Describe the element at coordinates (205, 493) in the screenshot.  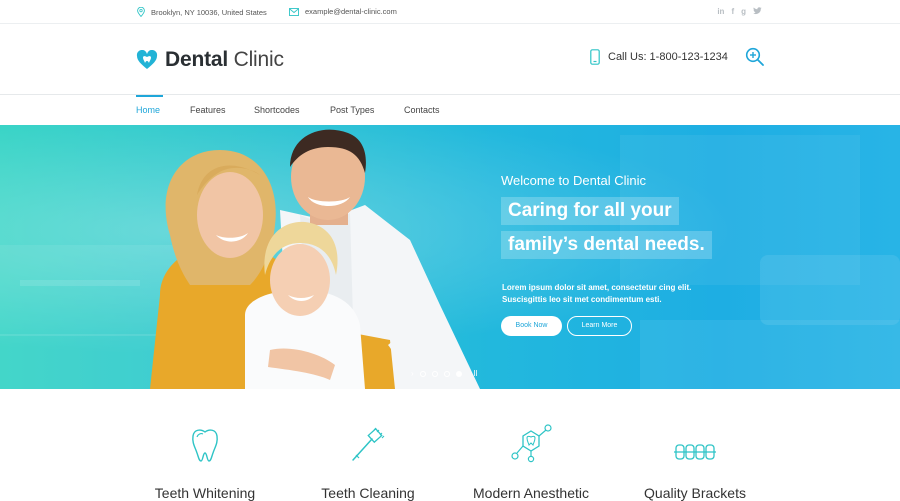
I see `feature-title: Teeth Whitening` at that location.